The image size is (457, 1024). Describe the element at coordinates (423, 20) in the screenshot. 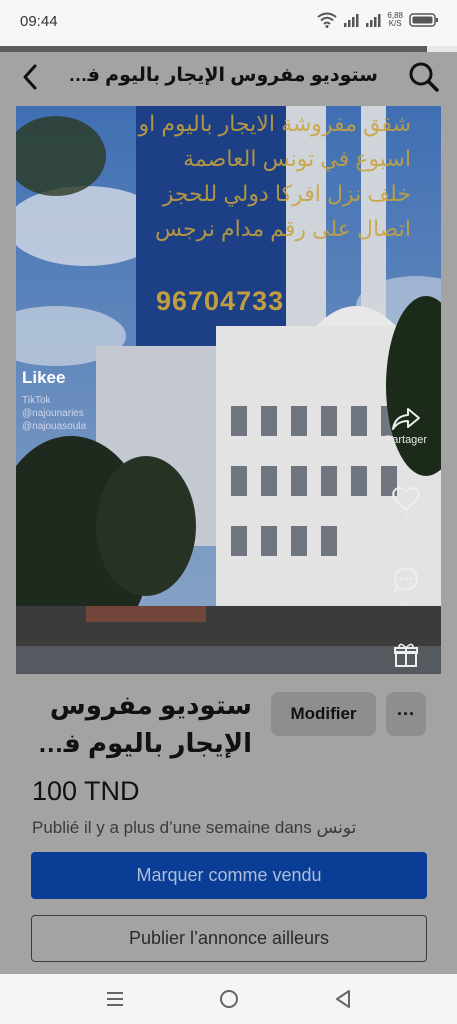

I see `battery-icon` at that location.